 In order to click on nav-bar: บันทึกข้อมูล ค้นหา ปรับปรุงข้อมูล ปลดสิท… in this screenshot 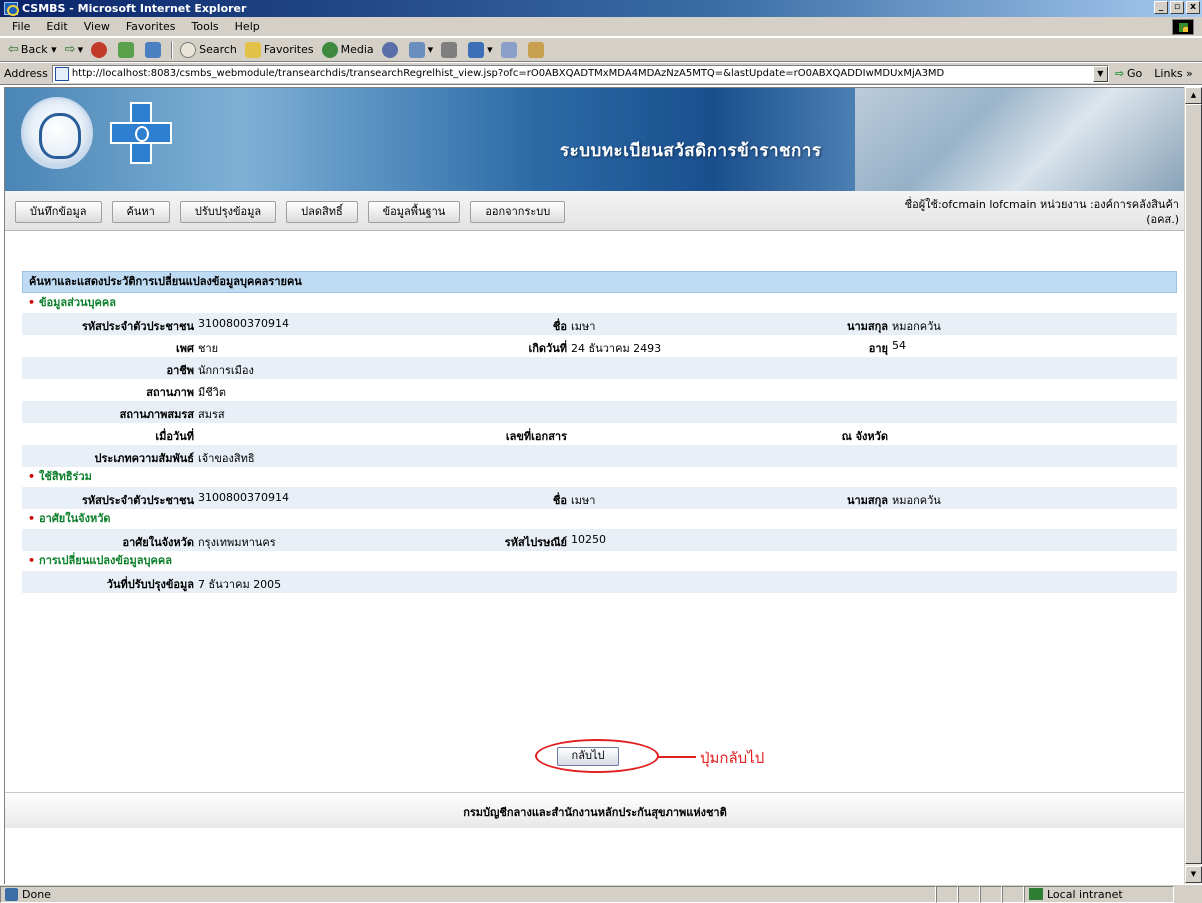, I will do `click(594, 211)`.